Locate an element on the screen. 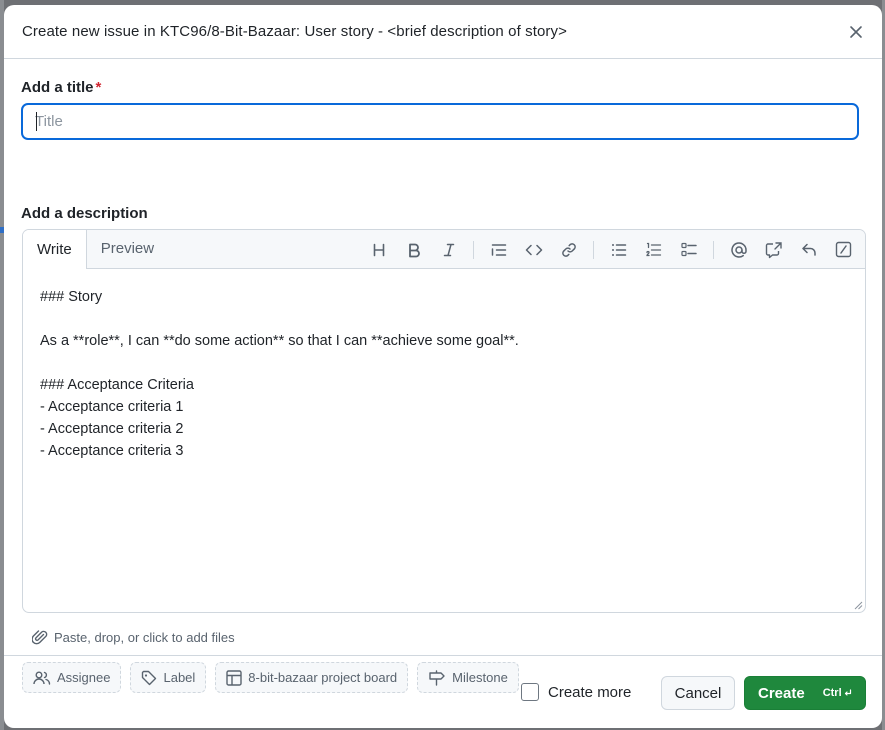 The width and height of the screenshot is (885, 730). create-more-label: Create more is located at coordinates (590, 692).